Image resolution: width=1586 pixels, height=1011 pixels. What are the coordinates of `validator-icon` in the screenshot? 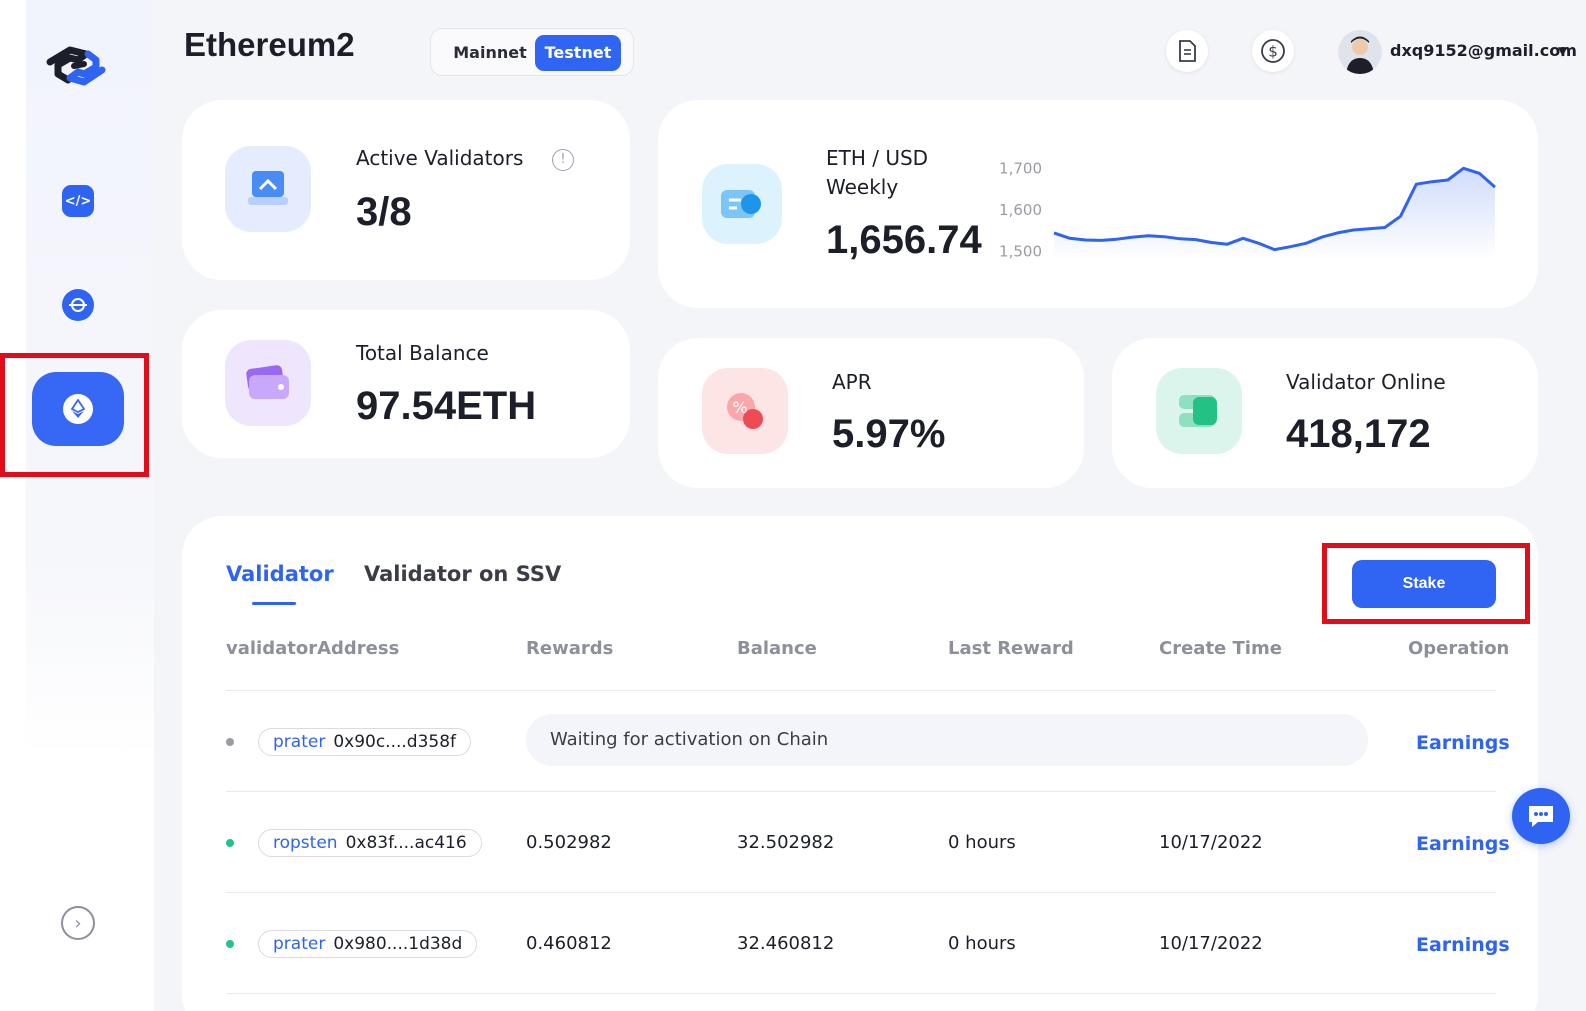 It's located at (268, 189).